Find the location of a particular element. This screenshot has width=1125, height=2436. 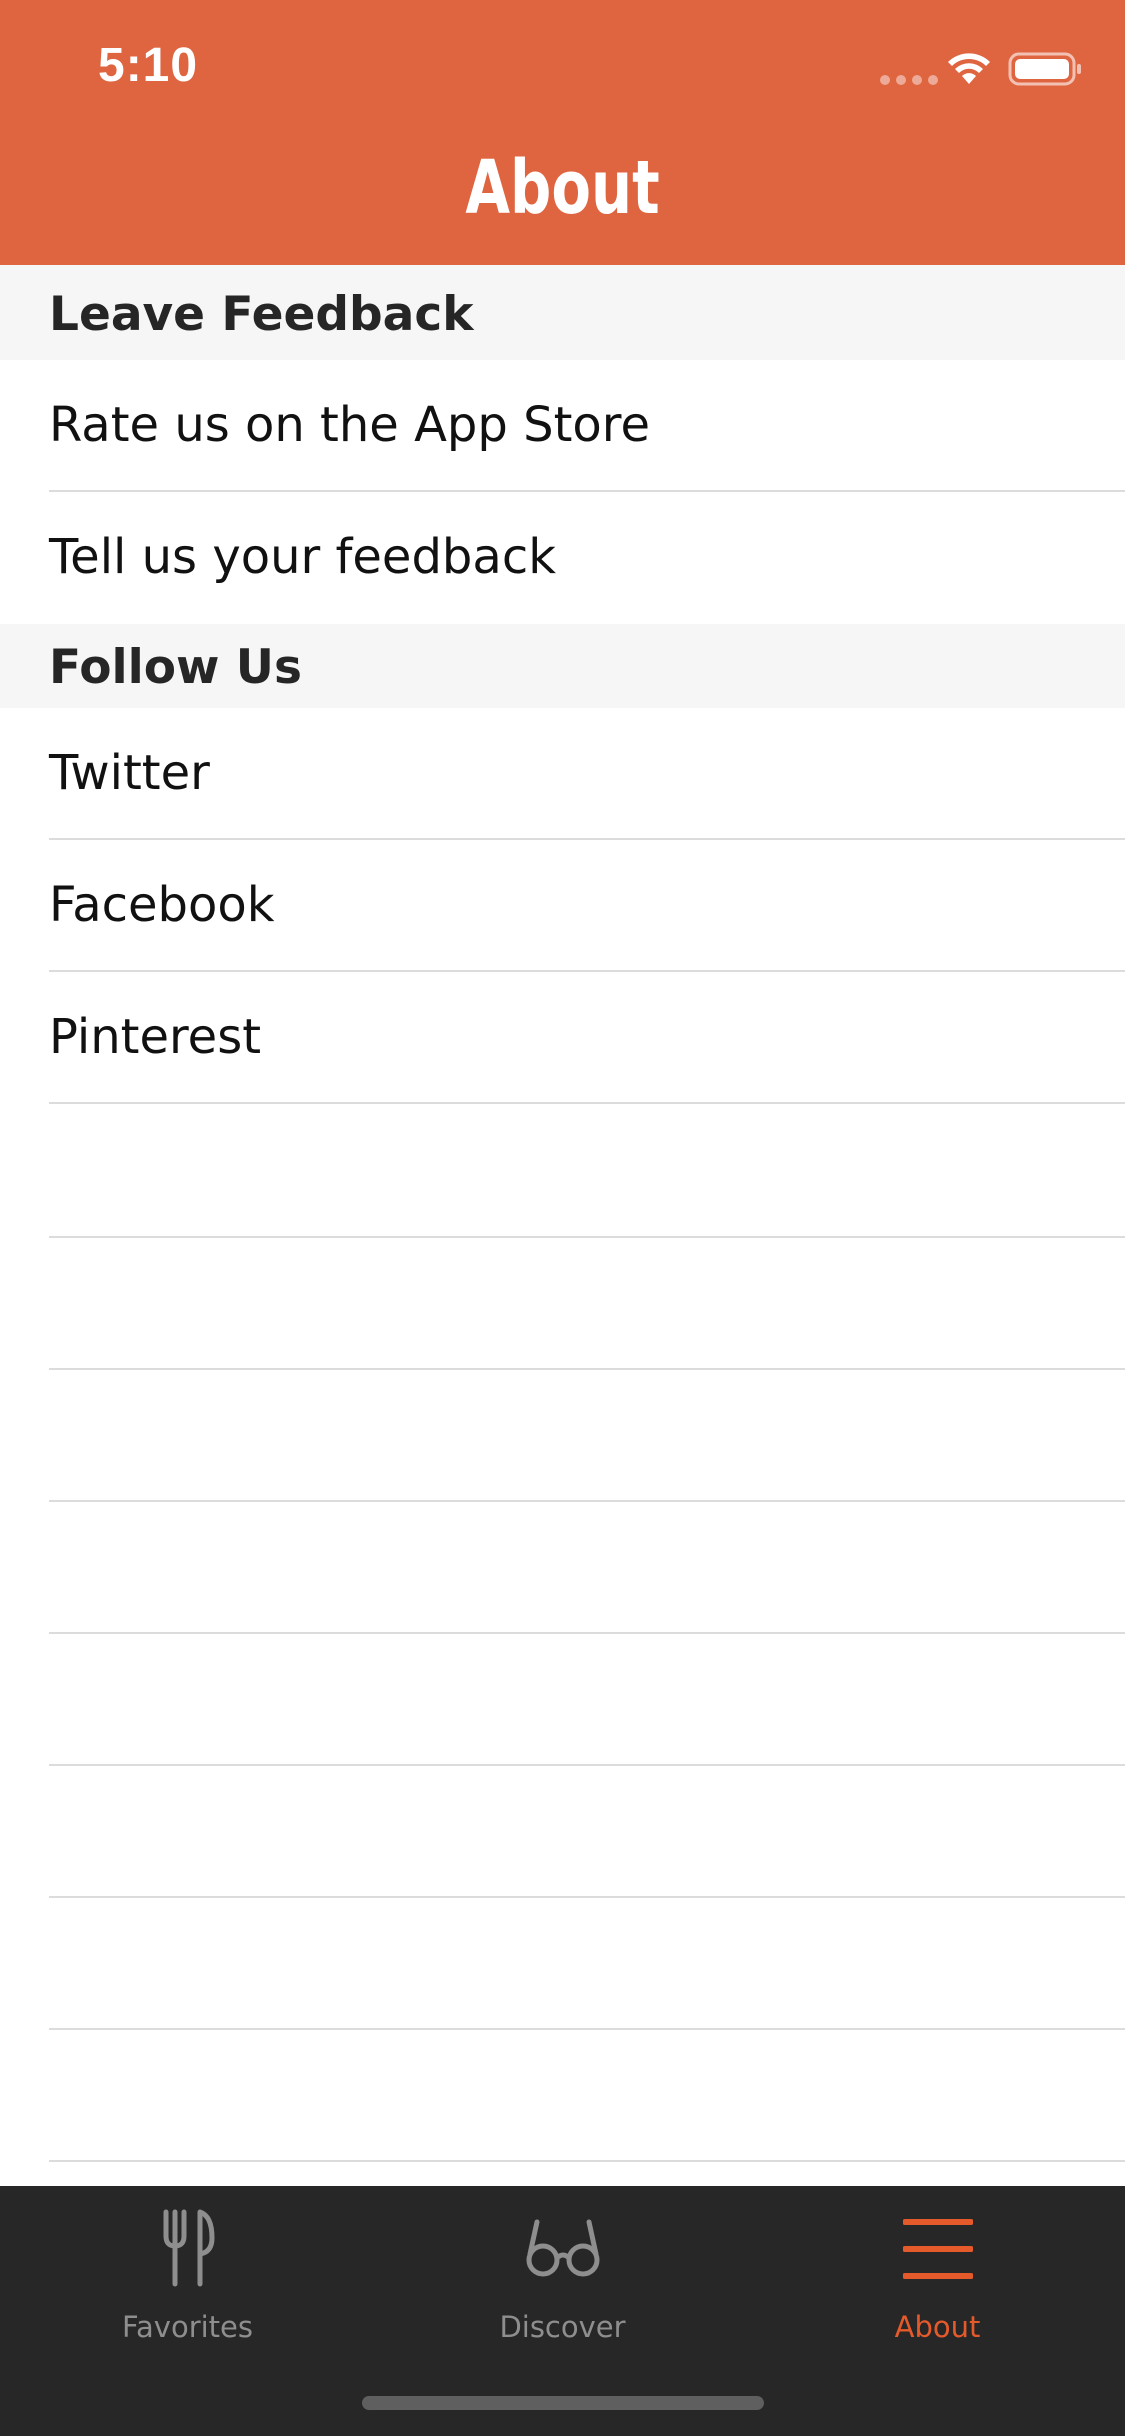

row-label: Facebook is located at coordinates (162, 905).